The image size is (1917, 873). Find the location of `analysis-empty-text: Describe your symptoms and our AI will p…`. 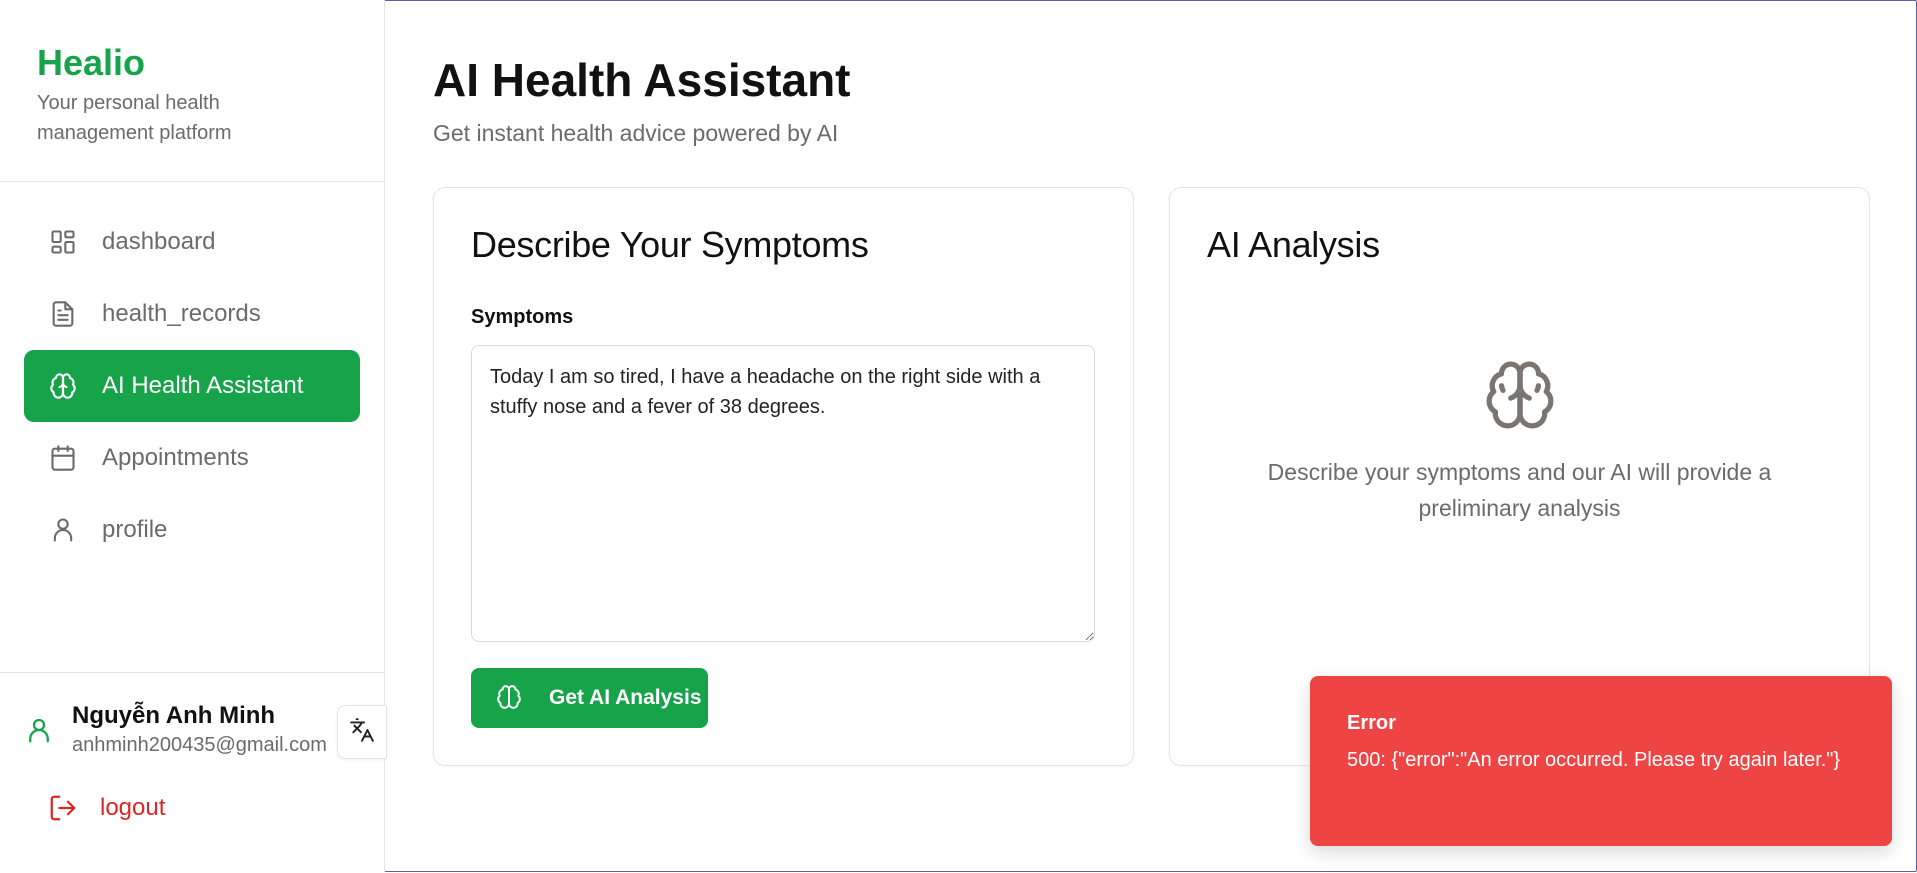

analysis-empty-text: Describe your symptoms and our AI will p… is located at coordinates (1519, 490).